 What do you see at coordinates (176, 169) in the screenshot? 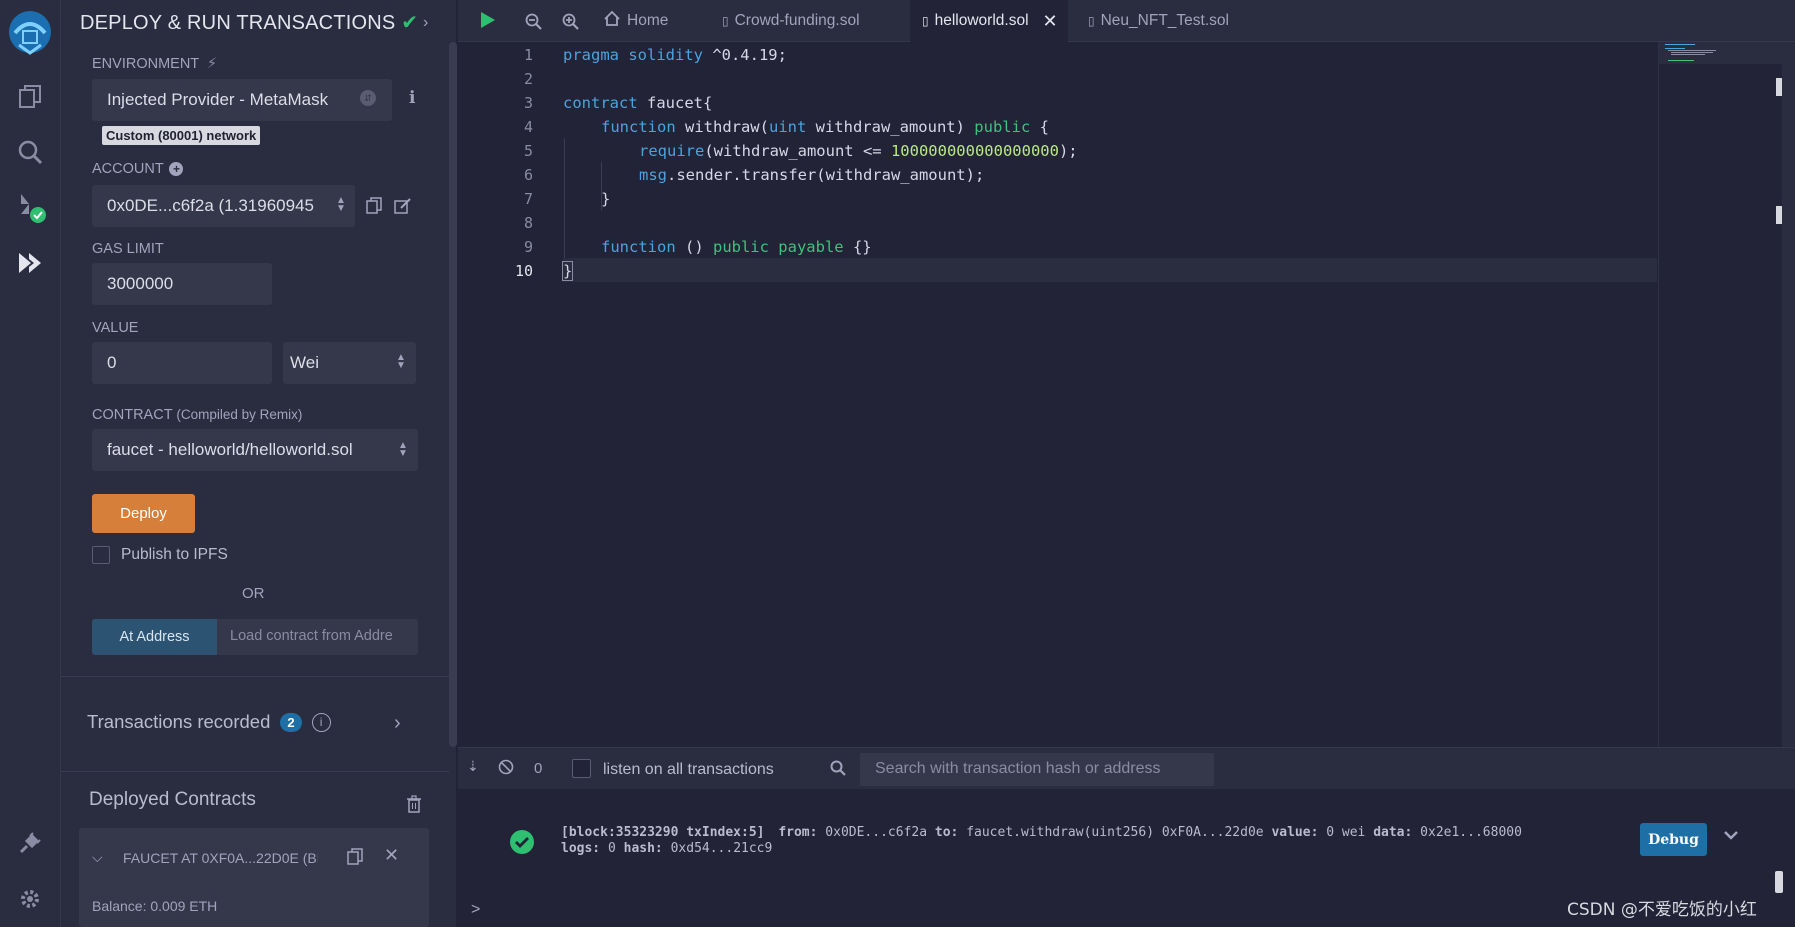
I see `add-account-icon: +` at bounding box center [176, 169].